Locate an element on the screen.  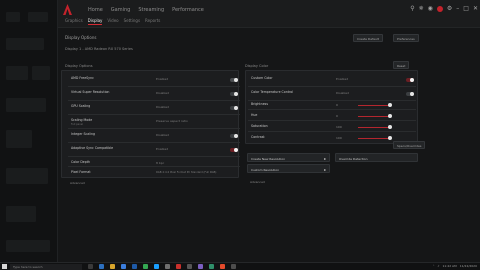
windows-start-icon is located at coordinates (4, 266).